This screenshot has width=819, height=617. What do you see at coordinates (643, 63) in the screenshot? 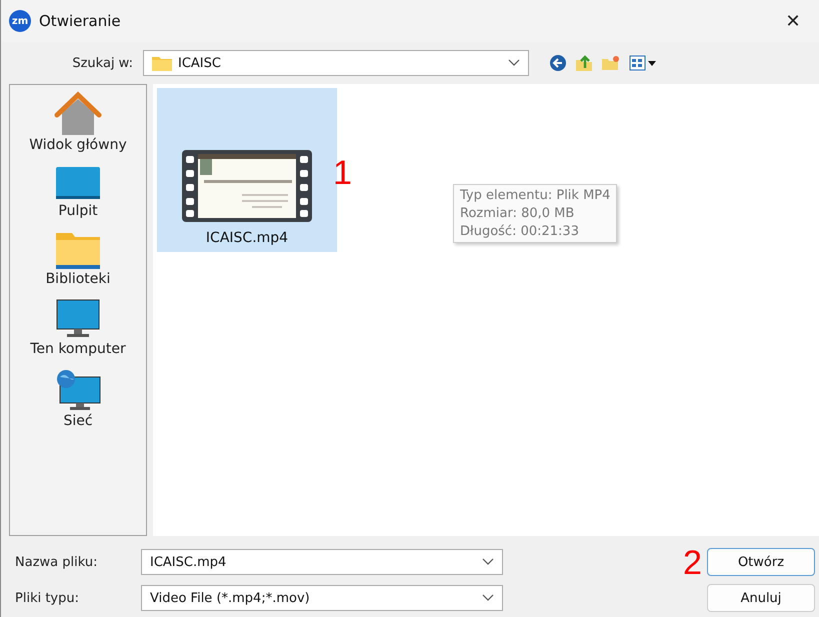
I see `view-menu-icon` at bounding box center [643, 63].